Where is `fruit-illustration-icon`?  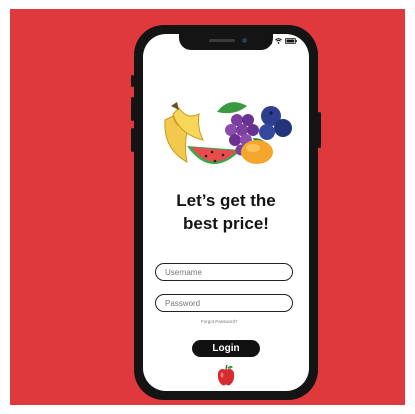 fruit-illustration-icon is located at coordinates (228, 133).